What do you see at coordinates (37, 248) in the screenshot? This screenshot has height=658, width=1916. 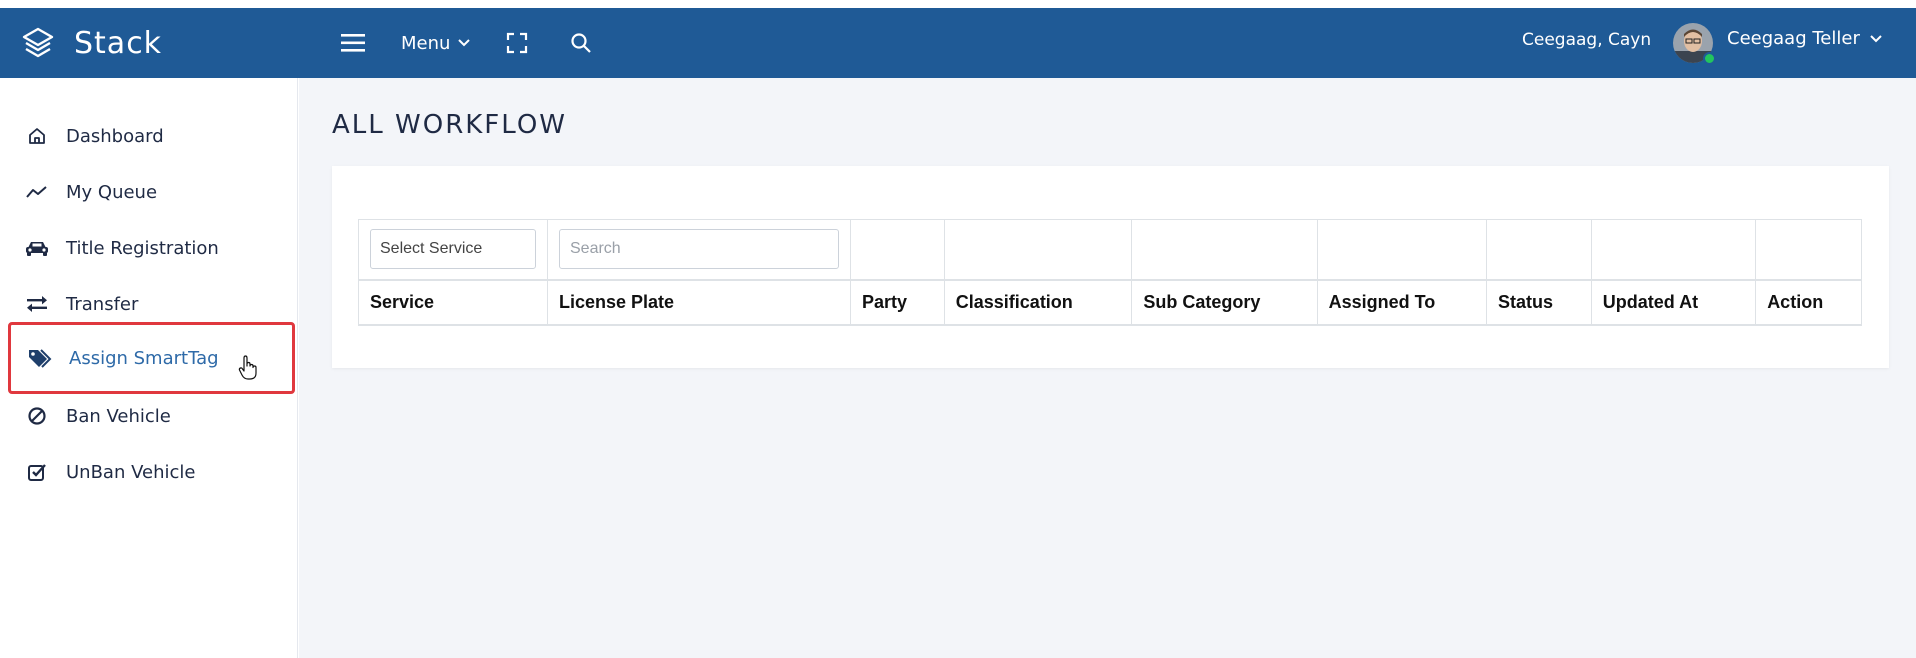 I see `car-icon` at bounding box center [37, 248].